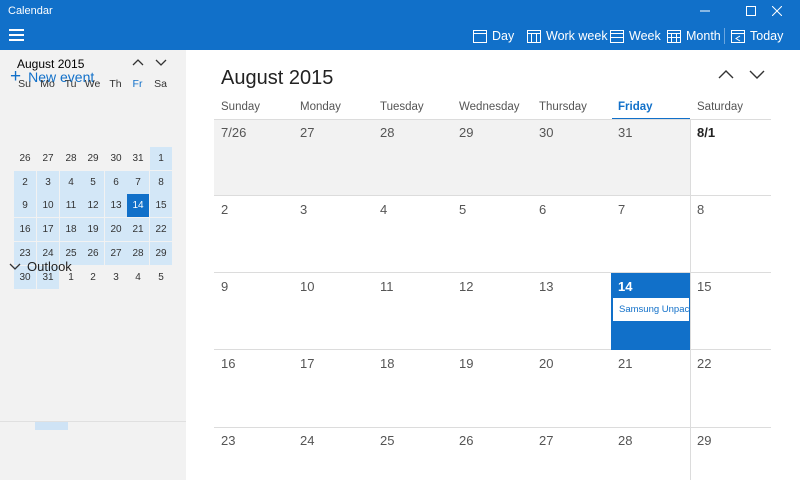 This screenshot has height=480, width=800. I want to click on mini-calendar-day: 14, so click(138, 205).